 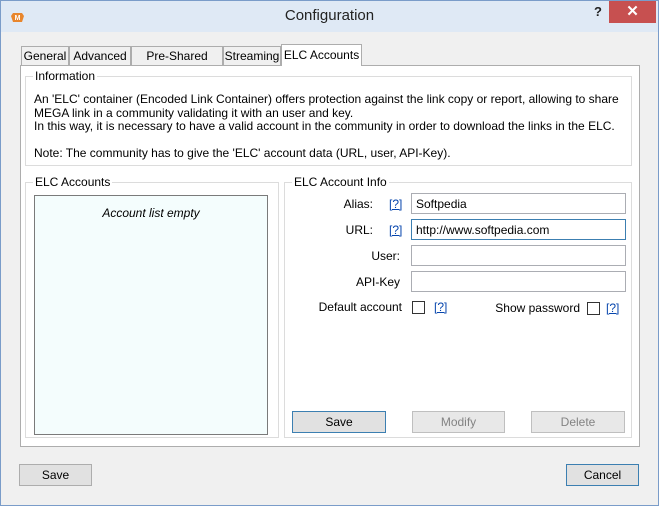 I want to click on title-bar: M Configuration ? ✕, so click(x=329, y=16).